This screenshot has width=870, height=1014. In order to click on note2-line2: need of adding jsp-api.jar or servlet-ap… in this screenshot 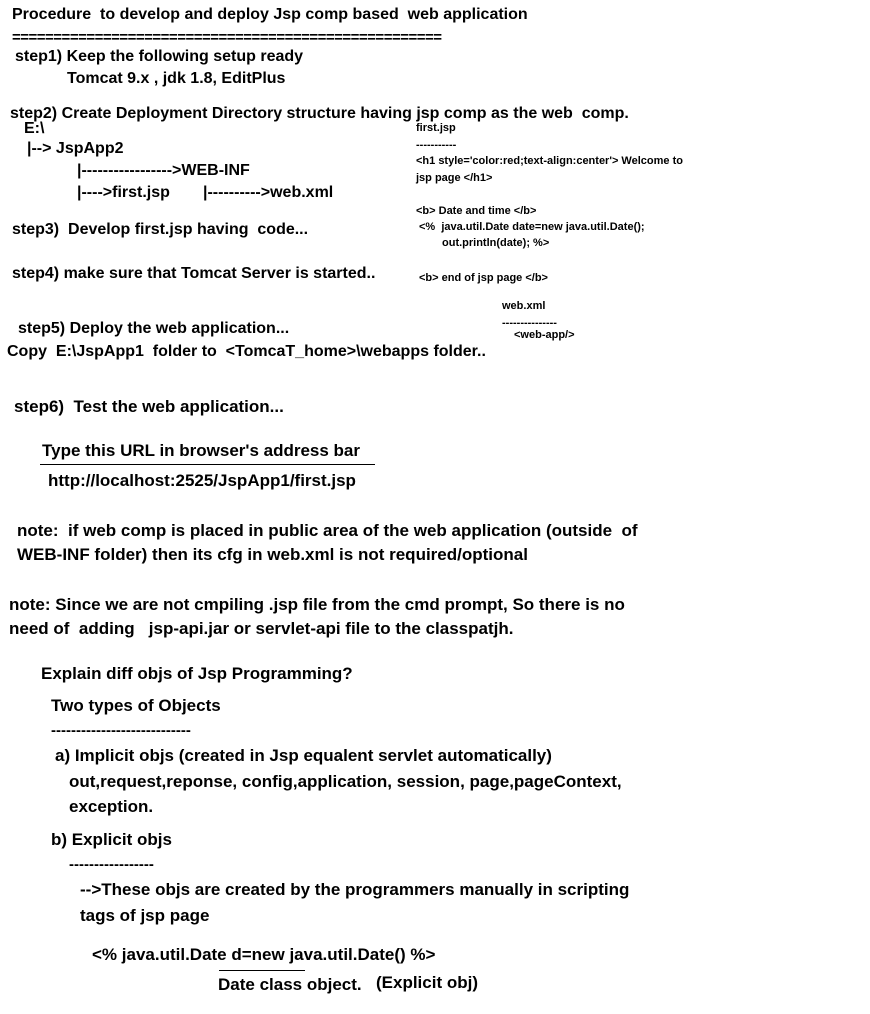, I will do `click(261, 628)`.